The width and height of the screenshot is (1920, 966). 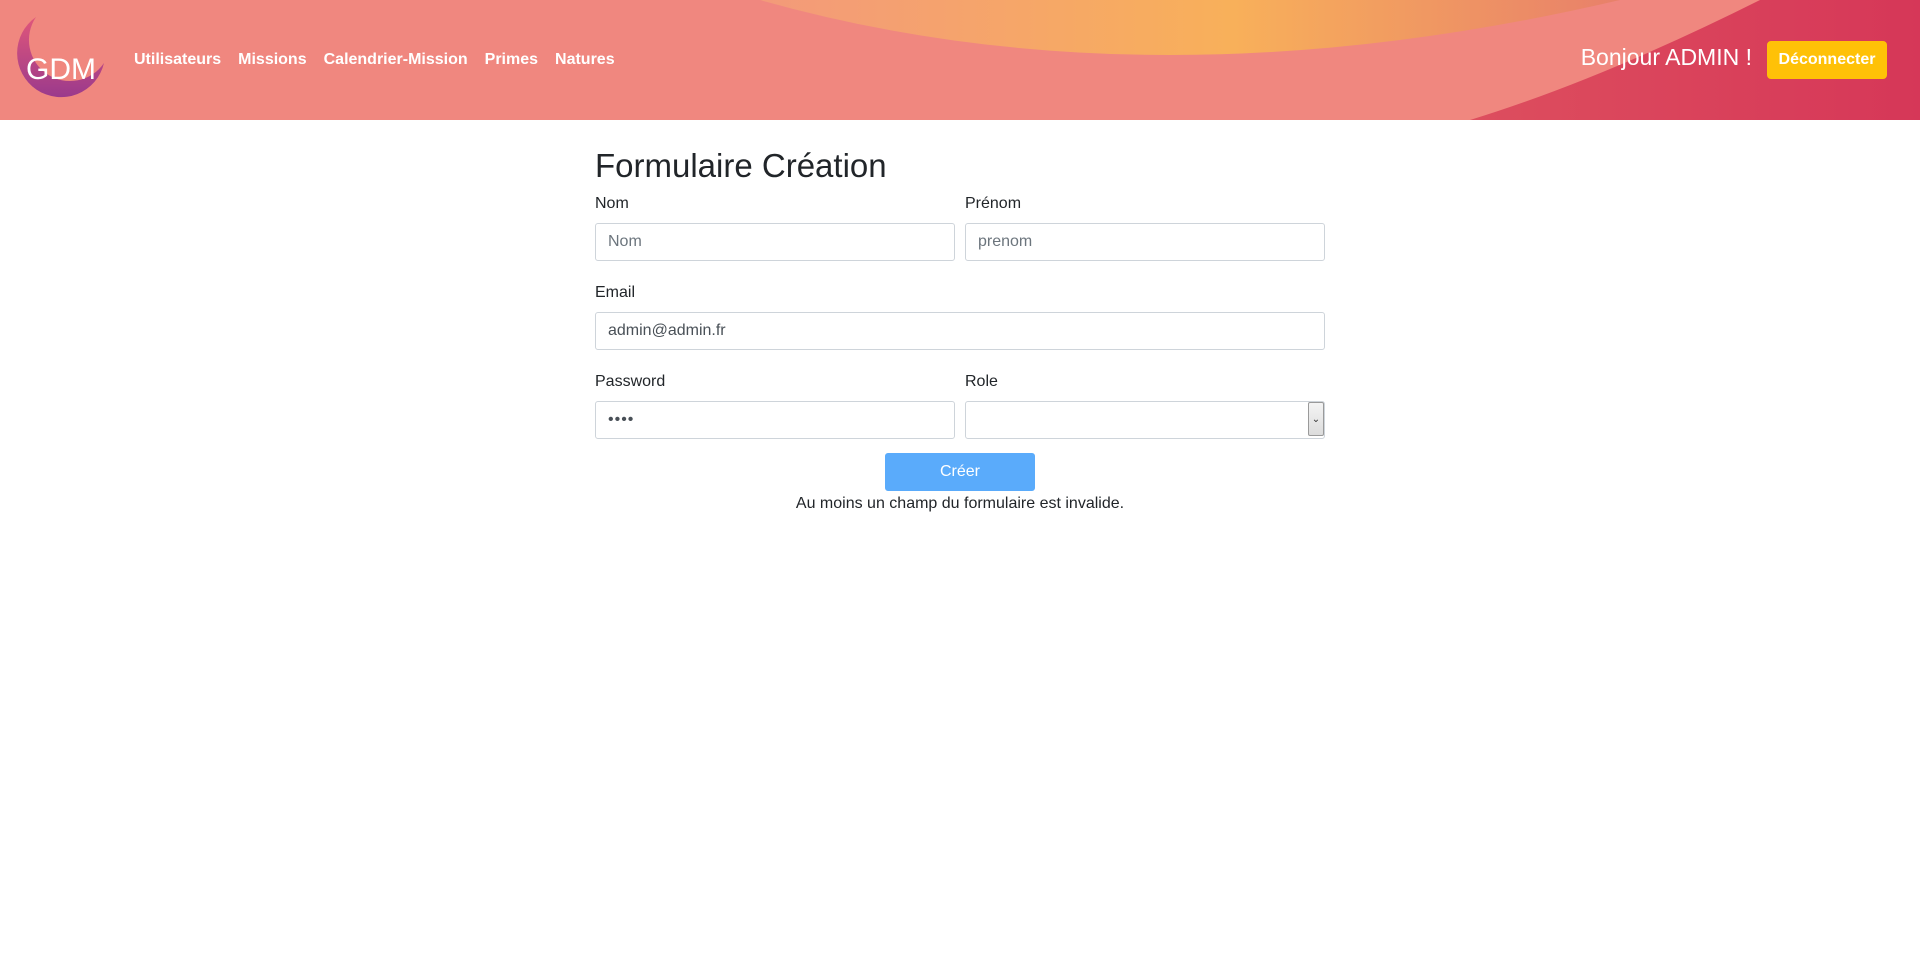 What do you see at coordinates (612, 203) in the screenshot?
I see `nom-label: Nom` at bounding box center [612, 203].